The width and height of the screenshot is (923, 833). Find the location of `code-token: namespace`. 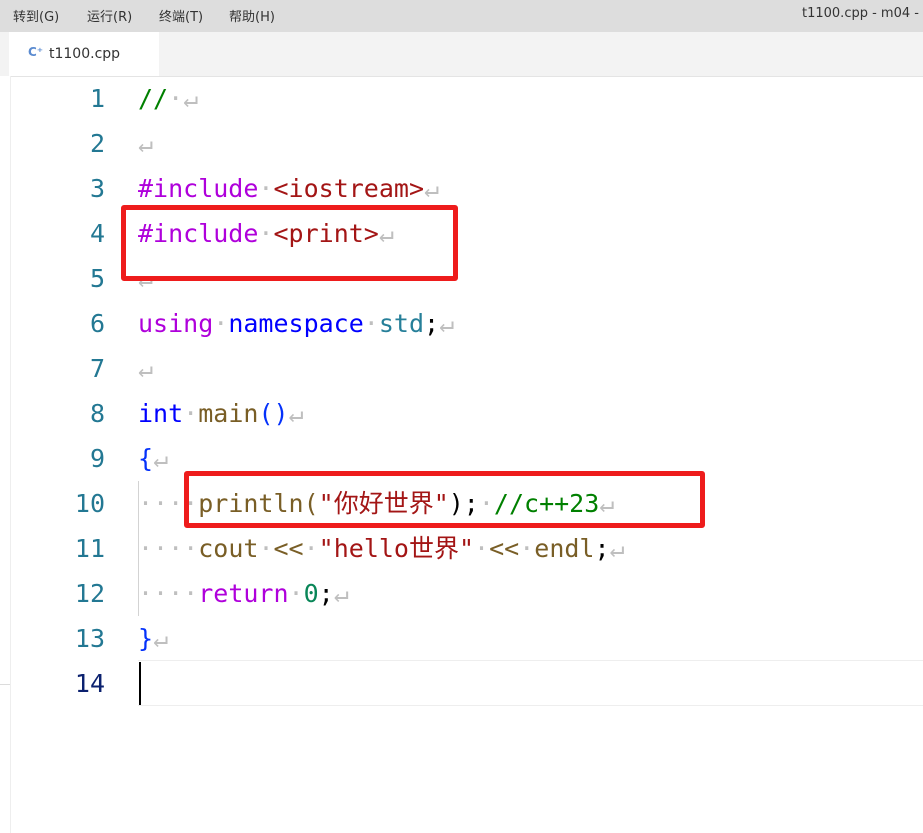

code-token: namespace is located at coordinates (296, 323).